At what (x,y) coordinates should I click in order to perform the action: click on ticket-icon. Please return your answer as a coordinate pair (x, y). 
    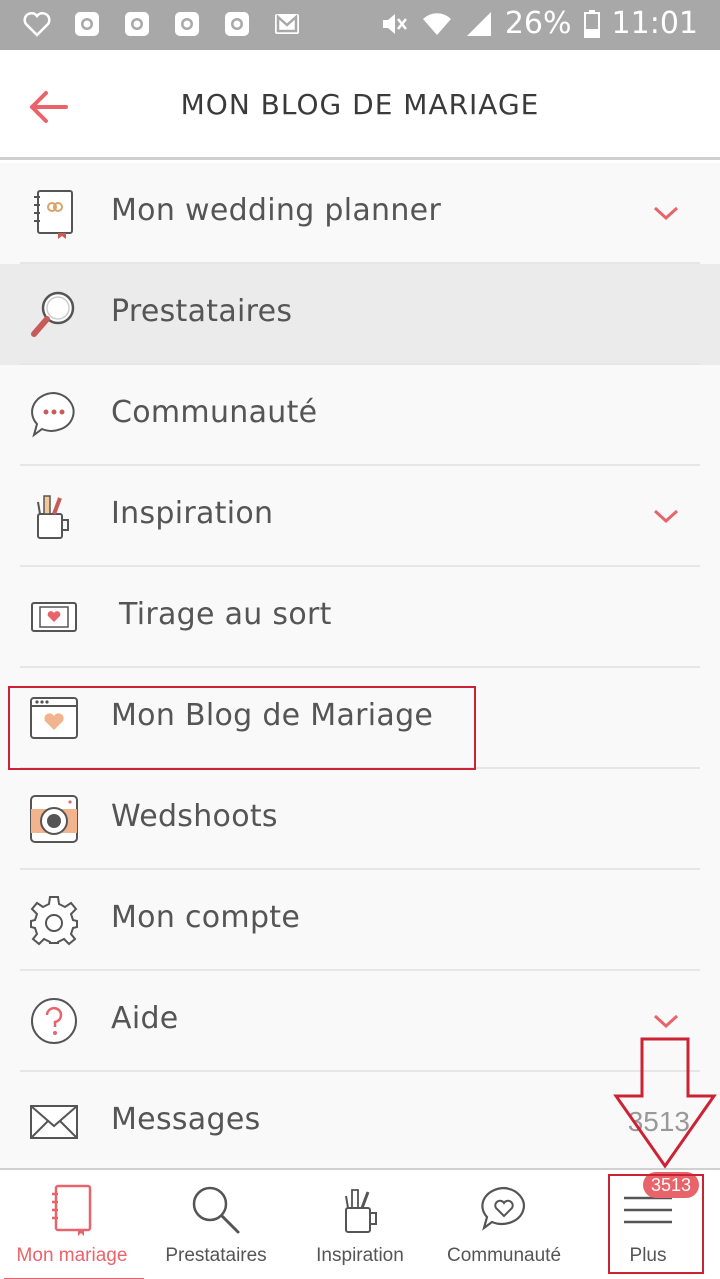
    Looking at the image, I should click on (54, 617).